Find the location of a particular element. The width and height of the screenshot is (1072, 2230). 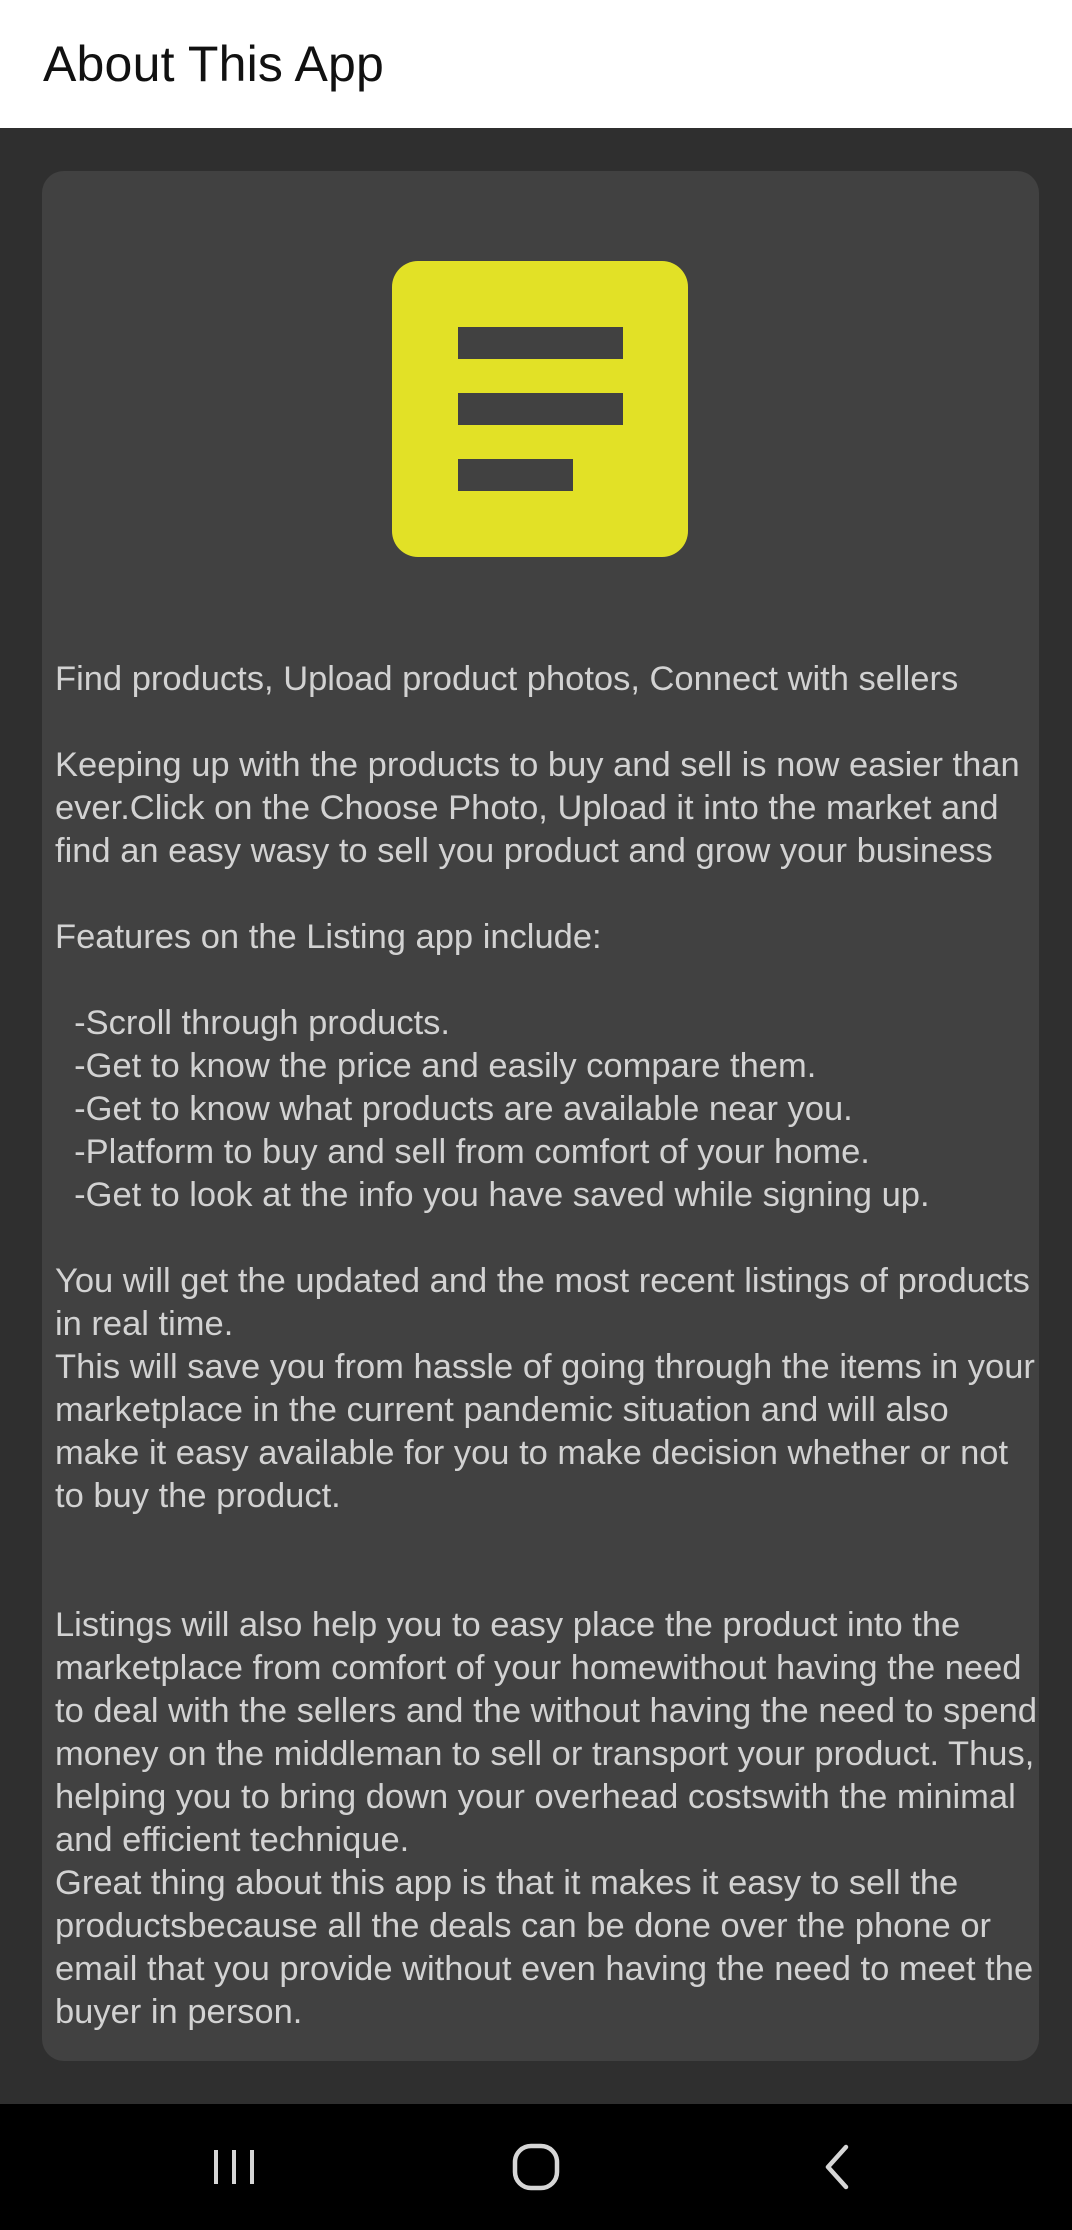

app-bar: About This App is located at coordinates (536, 64).